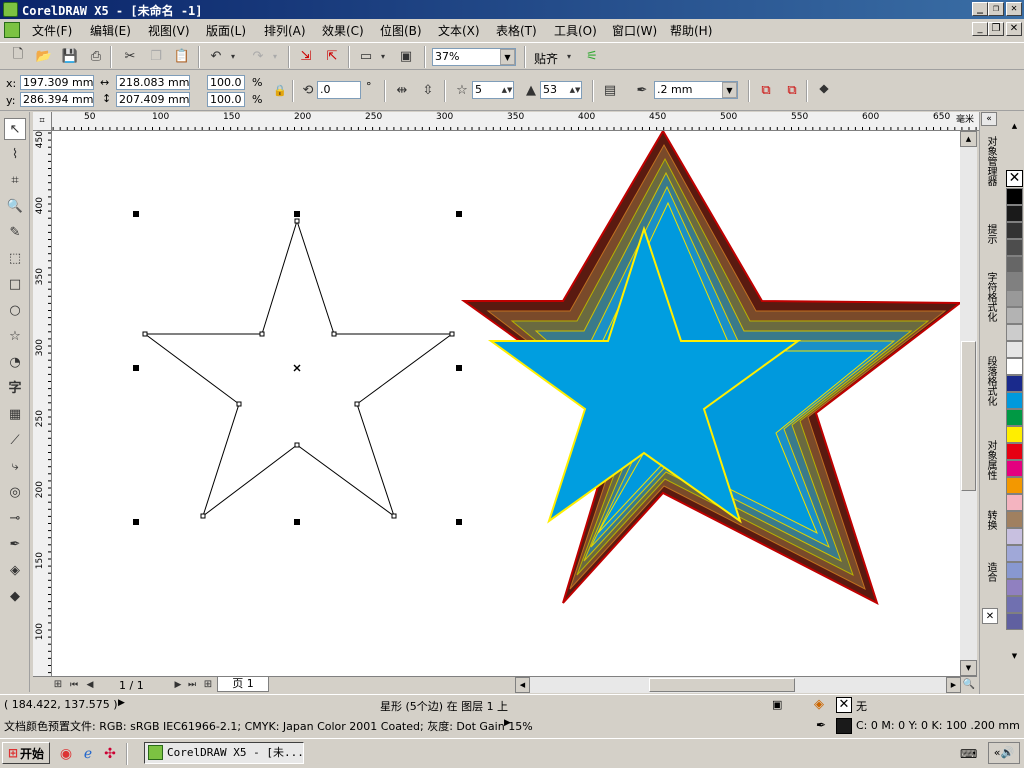  Describe the element at coordinates (634, 30) in the screenshot. I see `menu-window: 窗口(W)` at that location.